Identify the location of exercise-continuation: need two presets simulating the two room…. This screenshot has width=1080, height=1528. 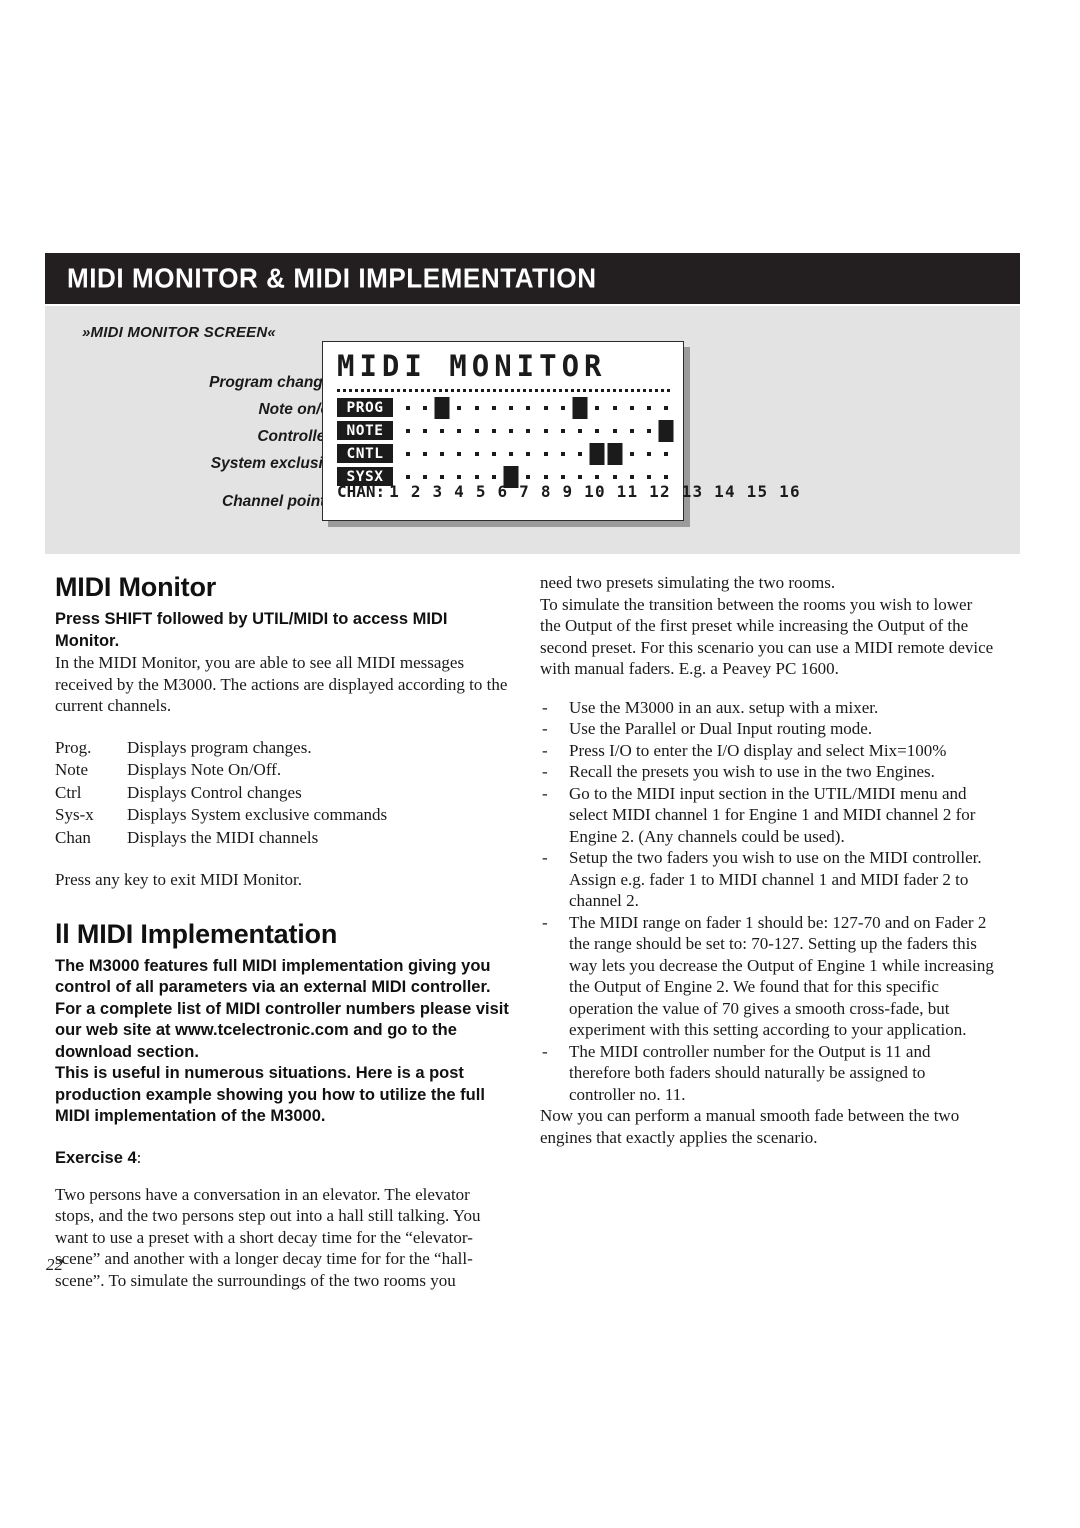
(688, 582).